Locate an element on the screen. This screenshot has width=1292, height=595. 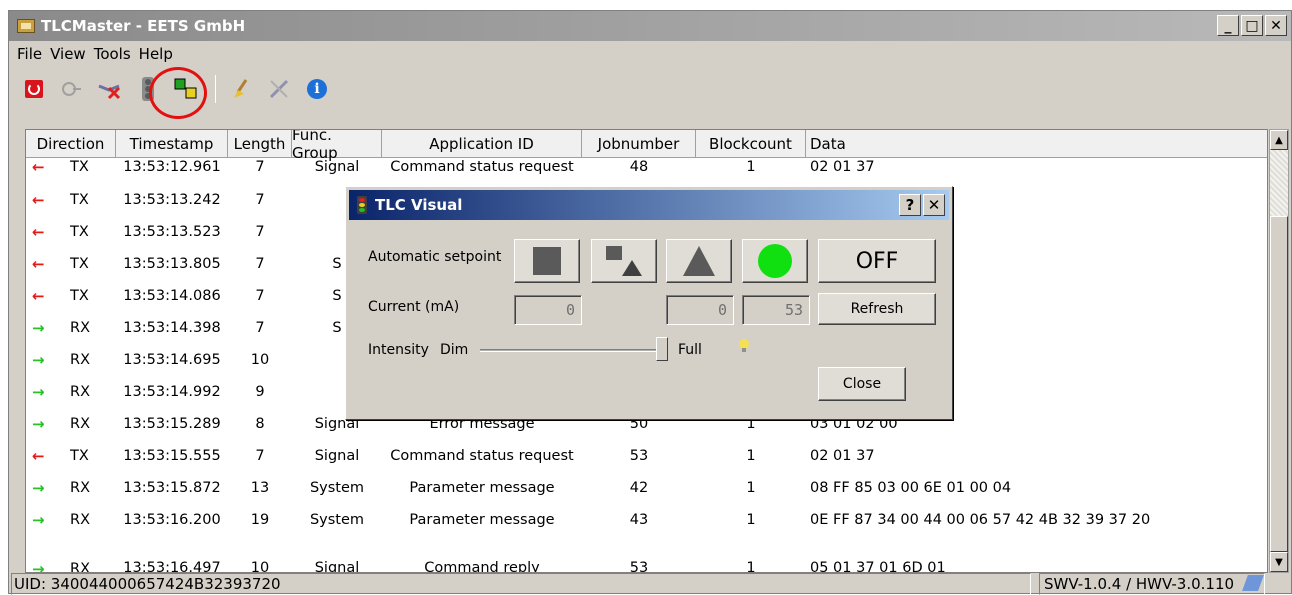
table-cell: 13:53:15.289 is located at coordinates (172, 424).